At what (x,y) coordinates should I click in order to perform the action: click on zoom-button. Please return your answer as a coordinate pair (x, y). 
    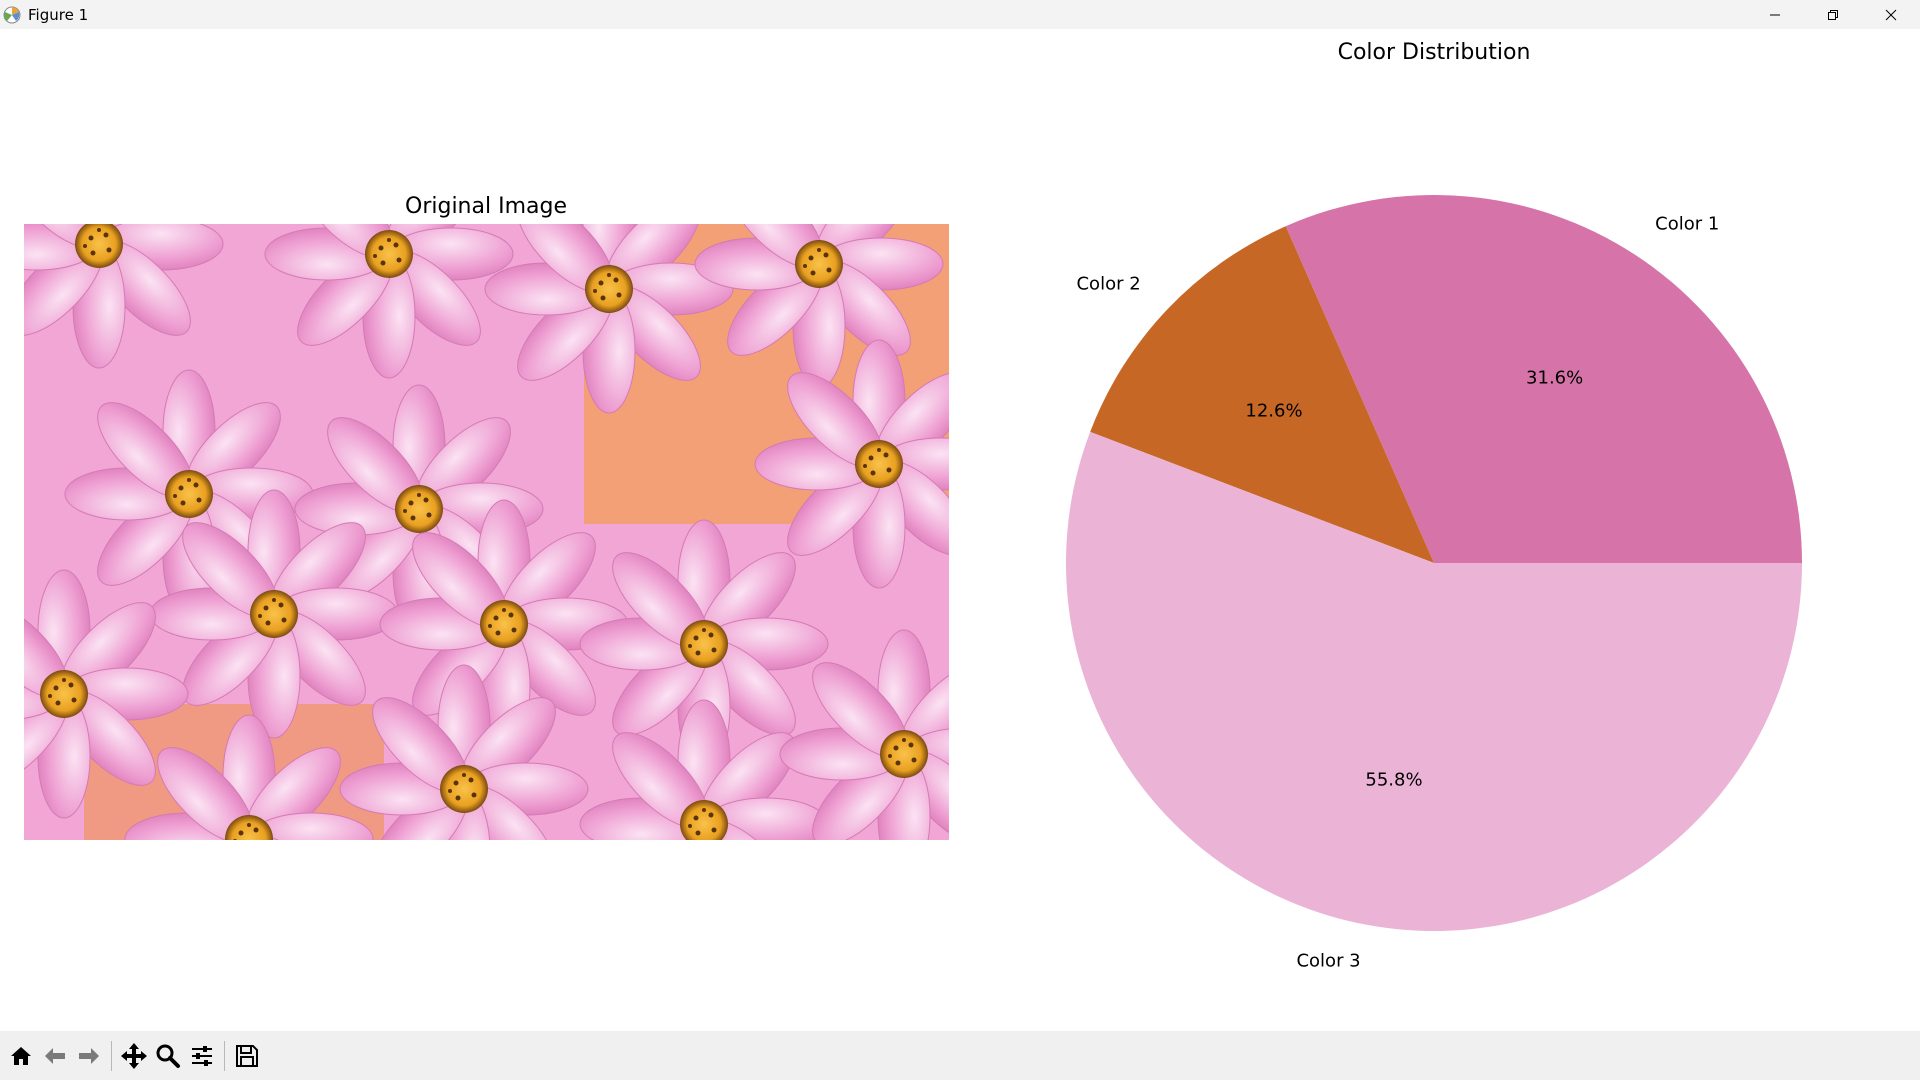
    Looking at the image, I should click on (168, 1056).